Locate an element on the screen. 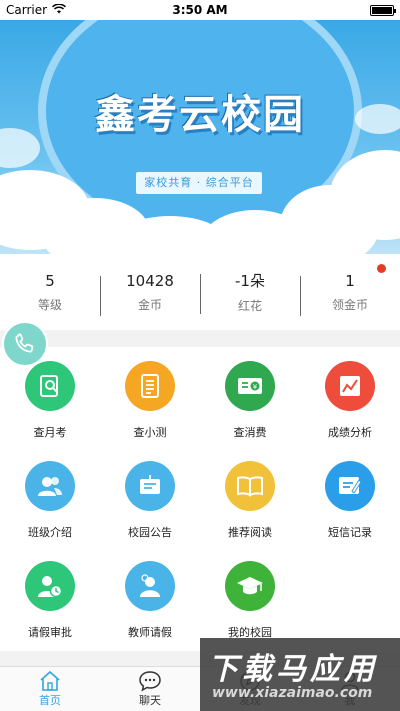 The image size is (400, 711). grid-item-label: 推荐阅读 is located at coordinates (250, 532).